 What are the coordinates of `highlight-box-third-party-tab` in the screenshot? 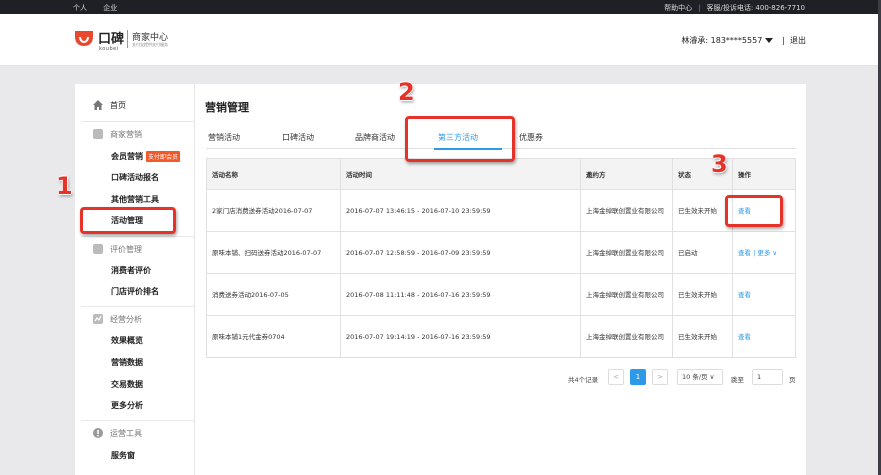 It's located at (460, 139).